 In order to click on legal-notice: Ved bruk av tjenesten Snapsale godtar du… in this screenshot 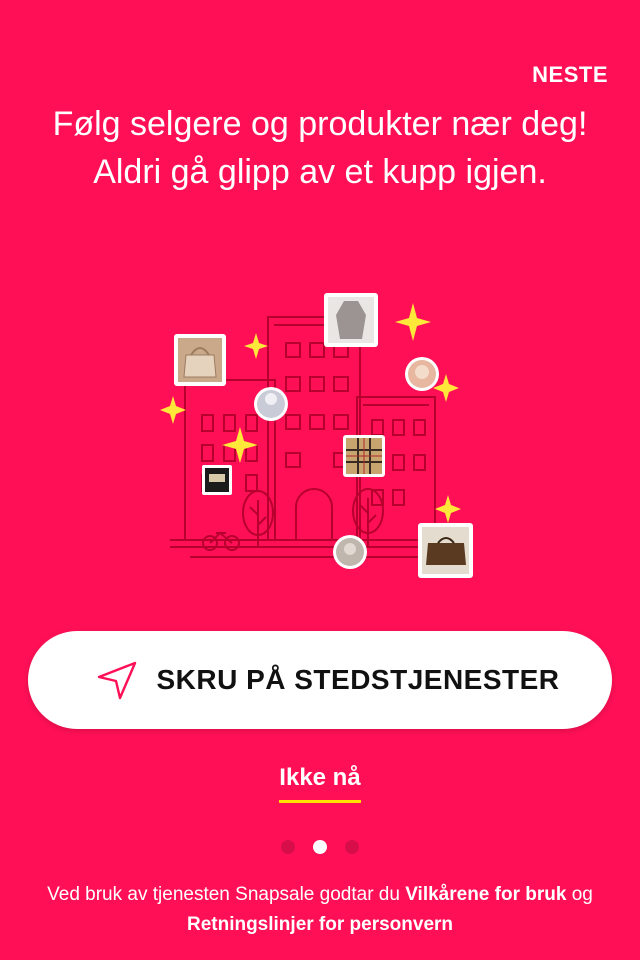, I will do `click(320, 910)`.